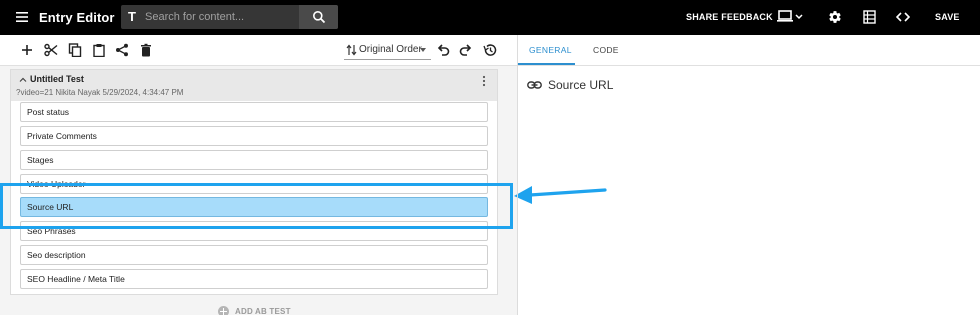 This screenshot has width=980, height=315. Describe the element at coordinates (490, 17) in the screenshot. I see `top-bar: Entry Editor T SHARE FEEDBACK SAVE` at that location.